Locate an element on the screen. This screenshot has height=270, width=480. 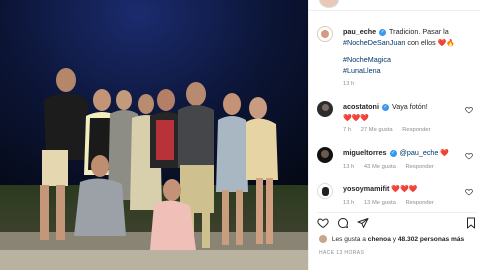
comment-meta: 7 h 27 Me gusta Responder is located at coordinates (391, 130).